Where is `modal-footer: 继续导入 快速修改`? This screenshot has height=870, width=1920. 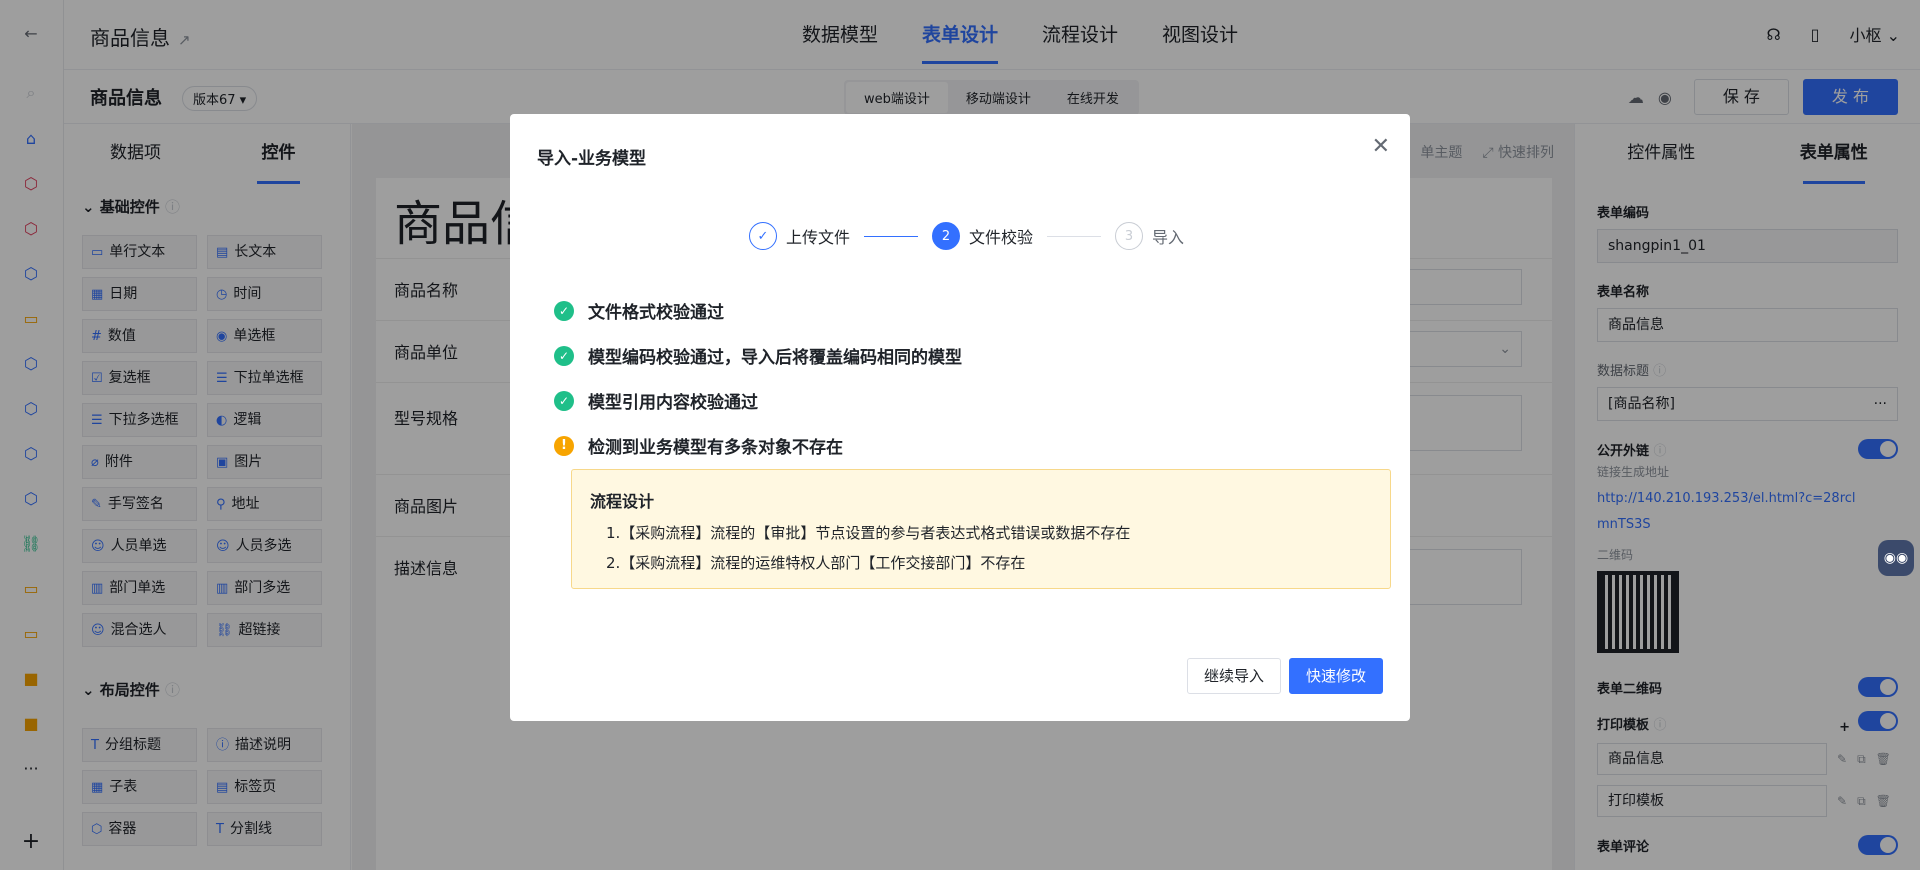
modal-footer: 继续导入 快速修改 is located at coordinates (1284, 676).